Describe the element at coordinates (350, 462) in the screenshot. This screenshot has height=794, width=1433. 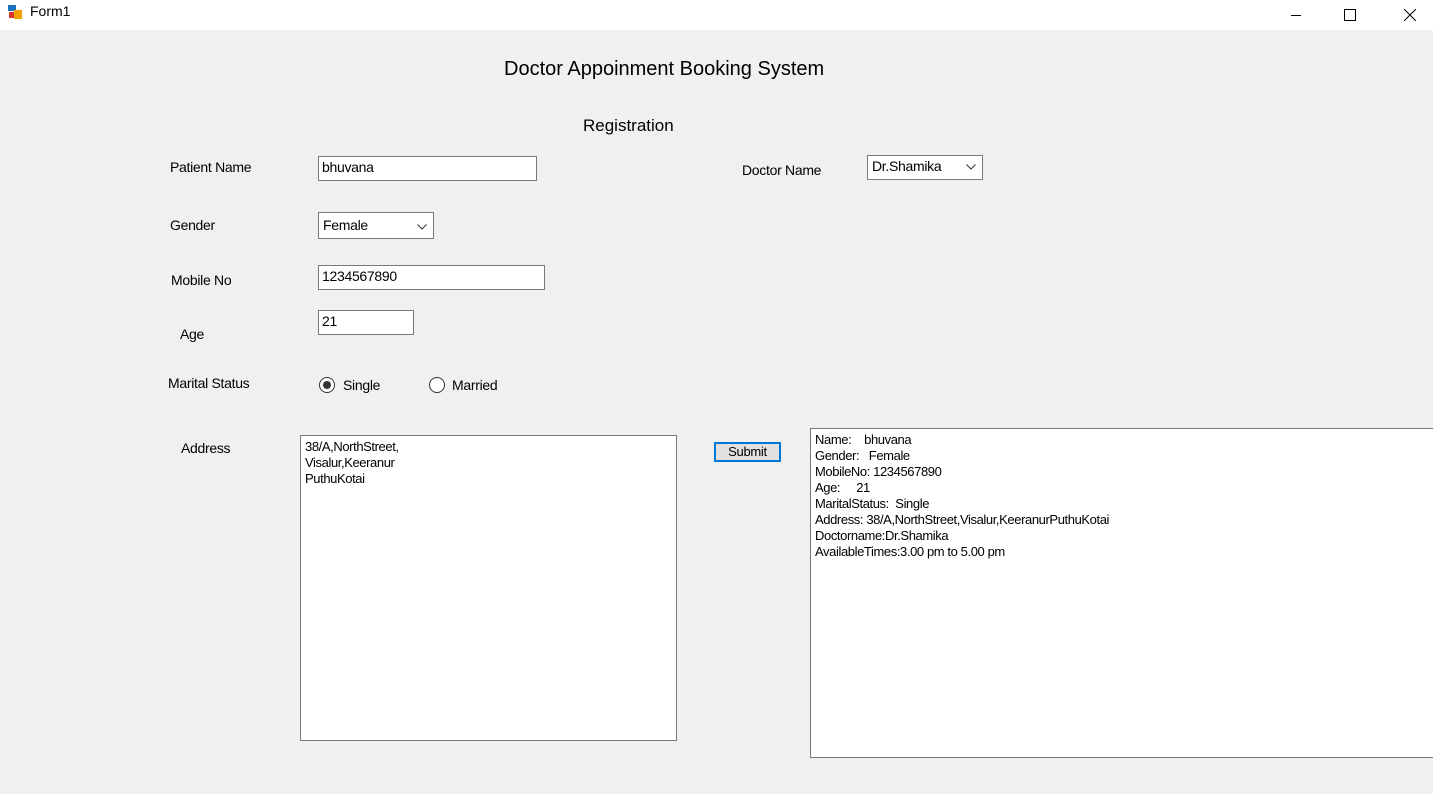
I see `address-line: Visalur,Keeranur` at that location.